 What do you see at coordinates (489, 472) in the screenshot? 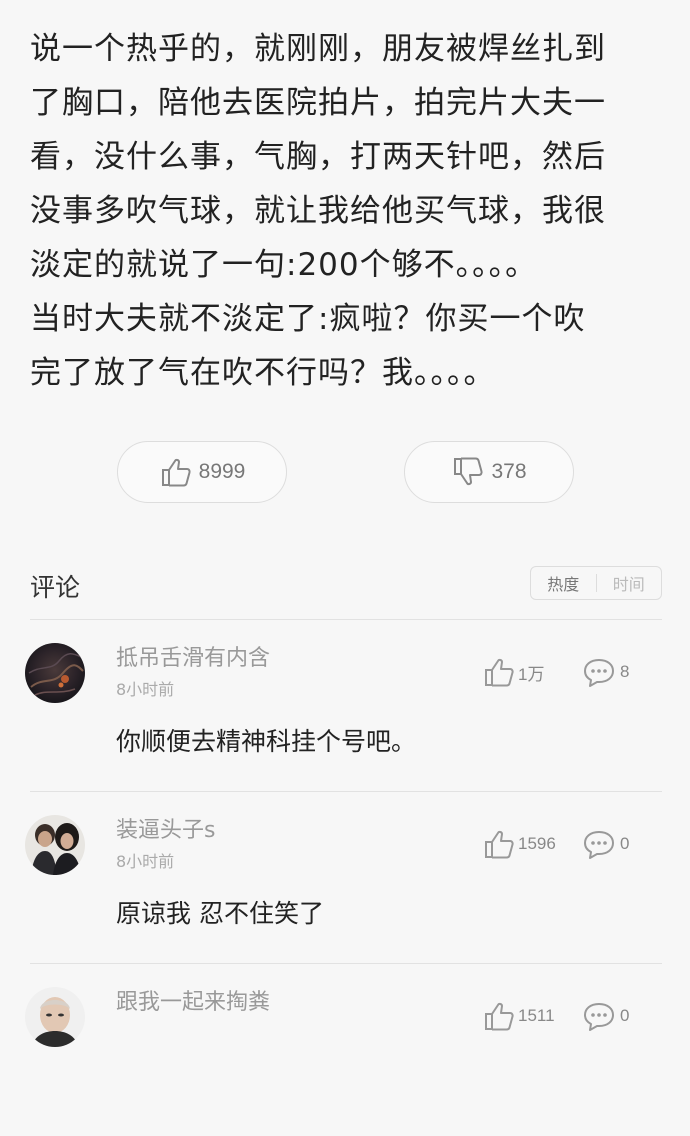
I see `downvote-button: 378` at bounding box center [489, 472].